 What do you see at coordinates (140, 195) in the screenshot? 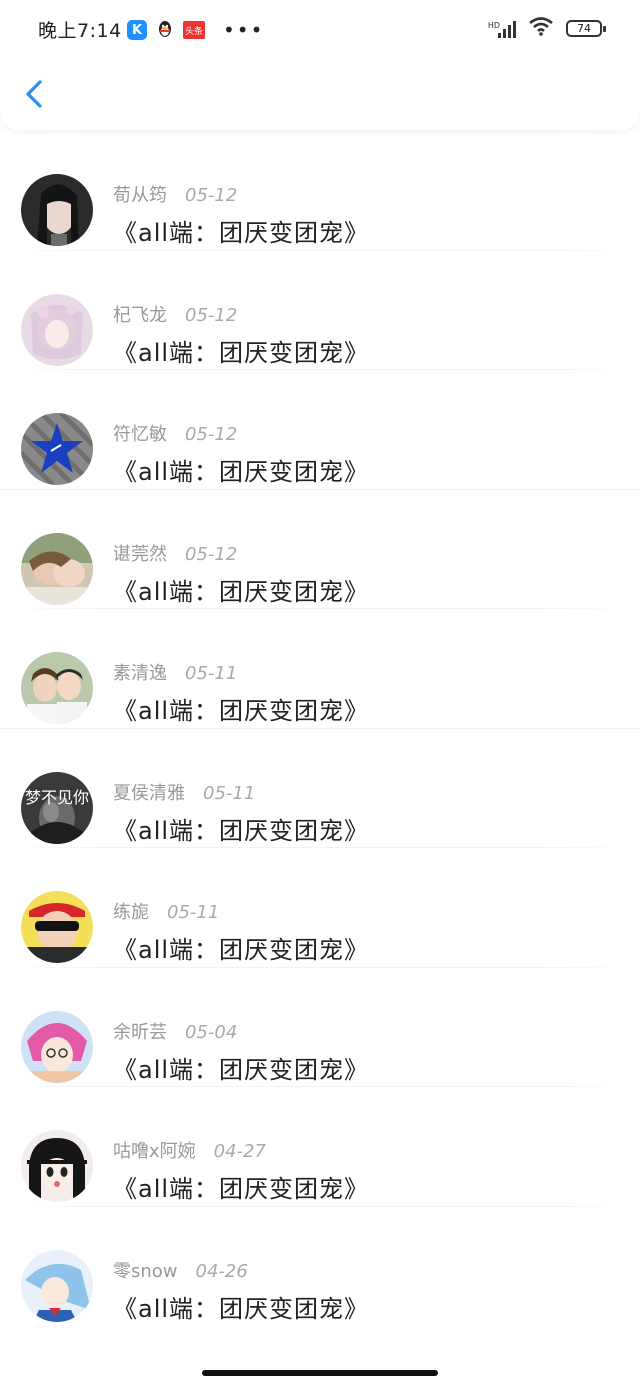
I see `author-name: 荀从筠` at bounding box center [140, 195].